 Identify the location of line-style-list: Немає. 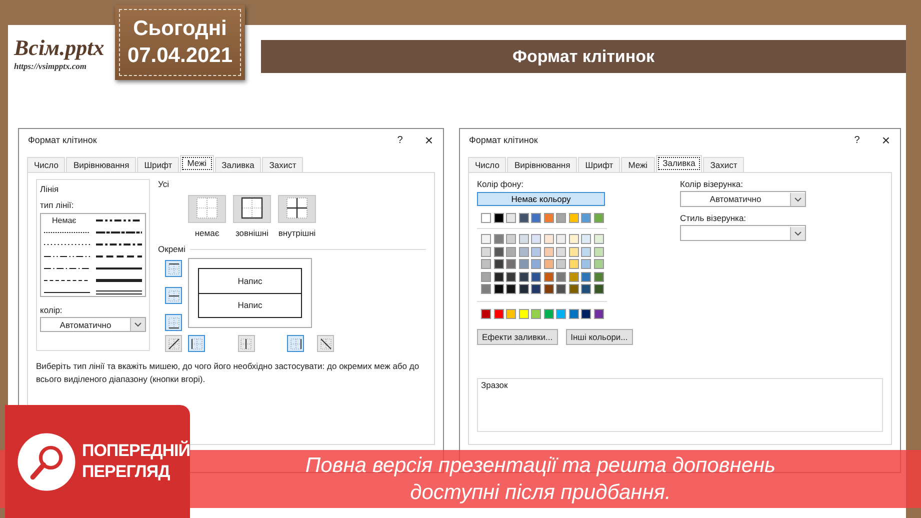
(93, 255).